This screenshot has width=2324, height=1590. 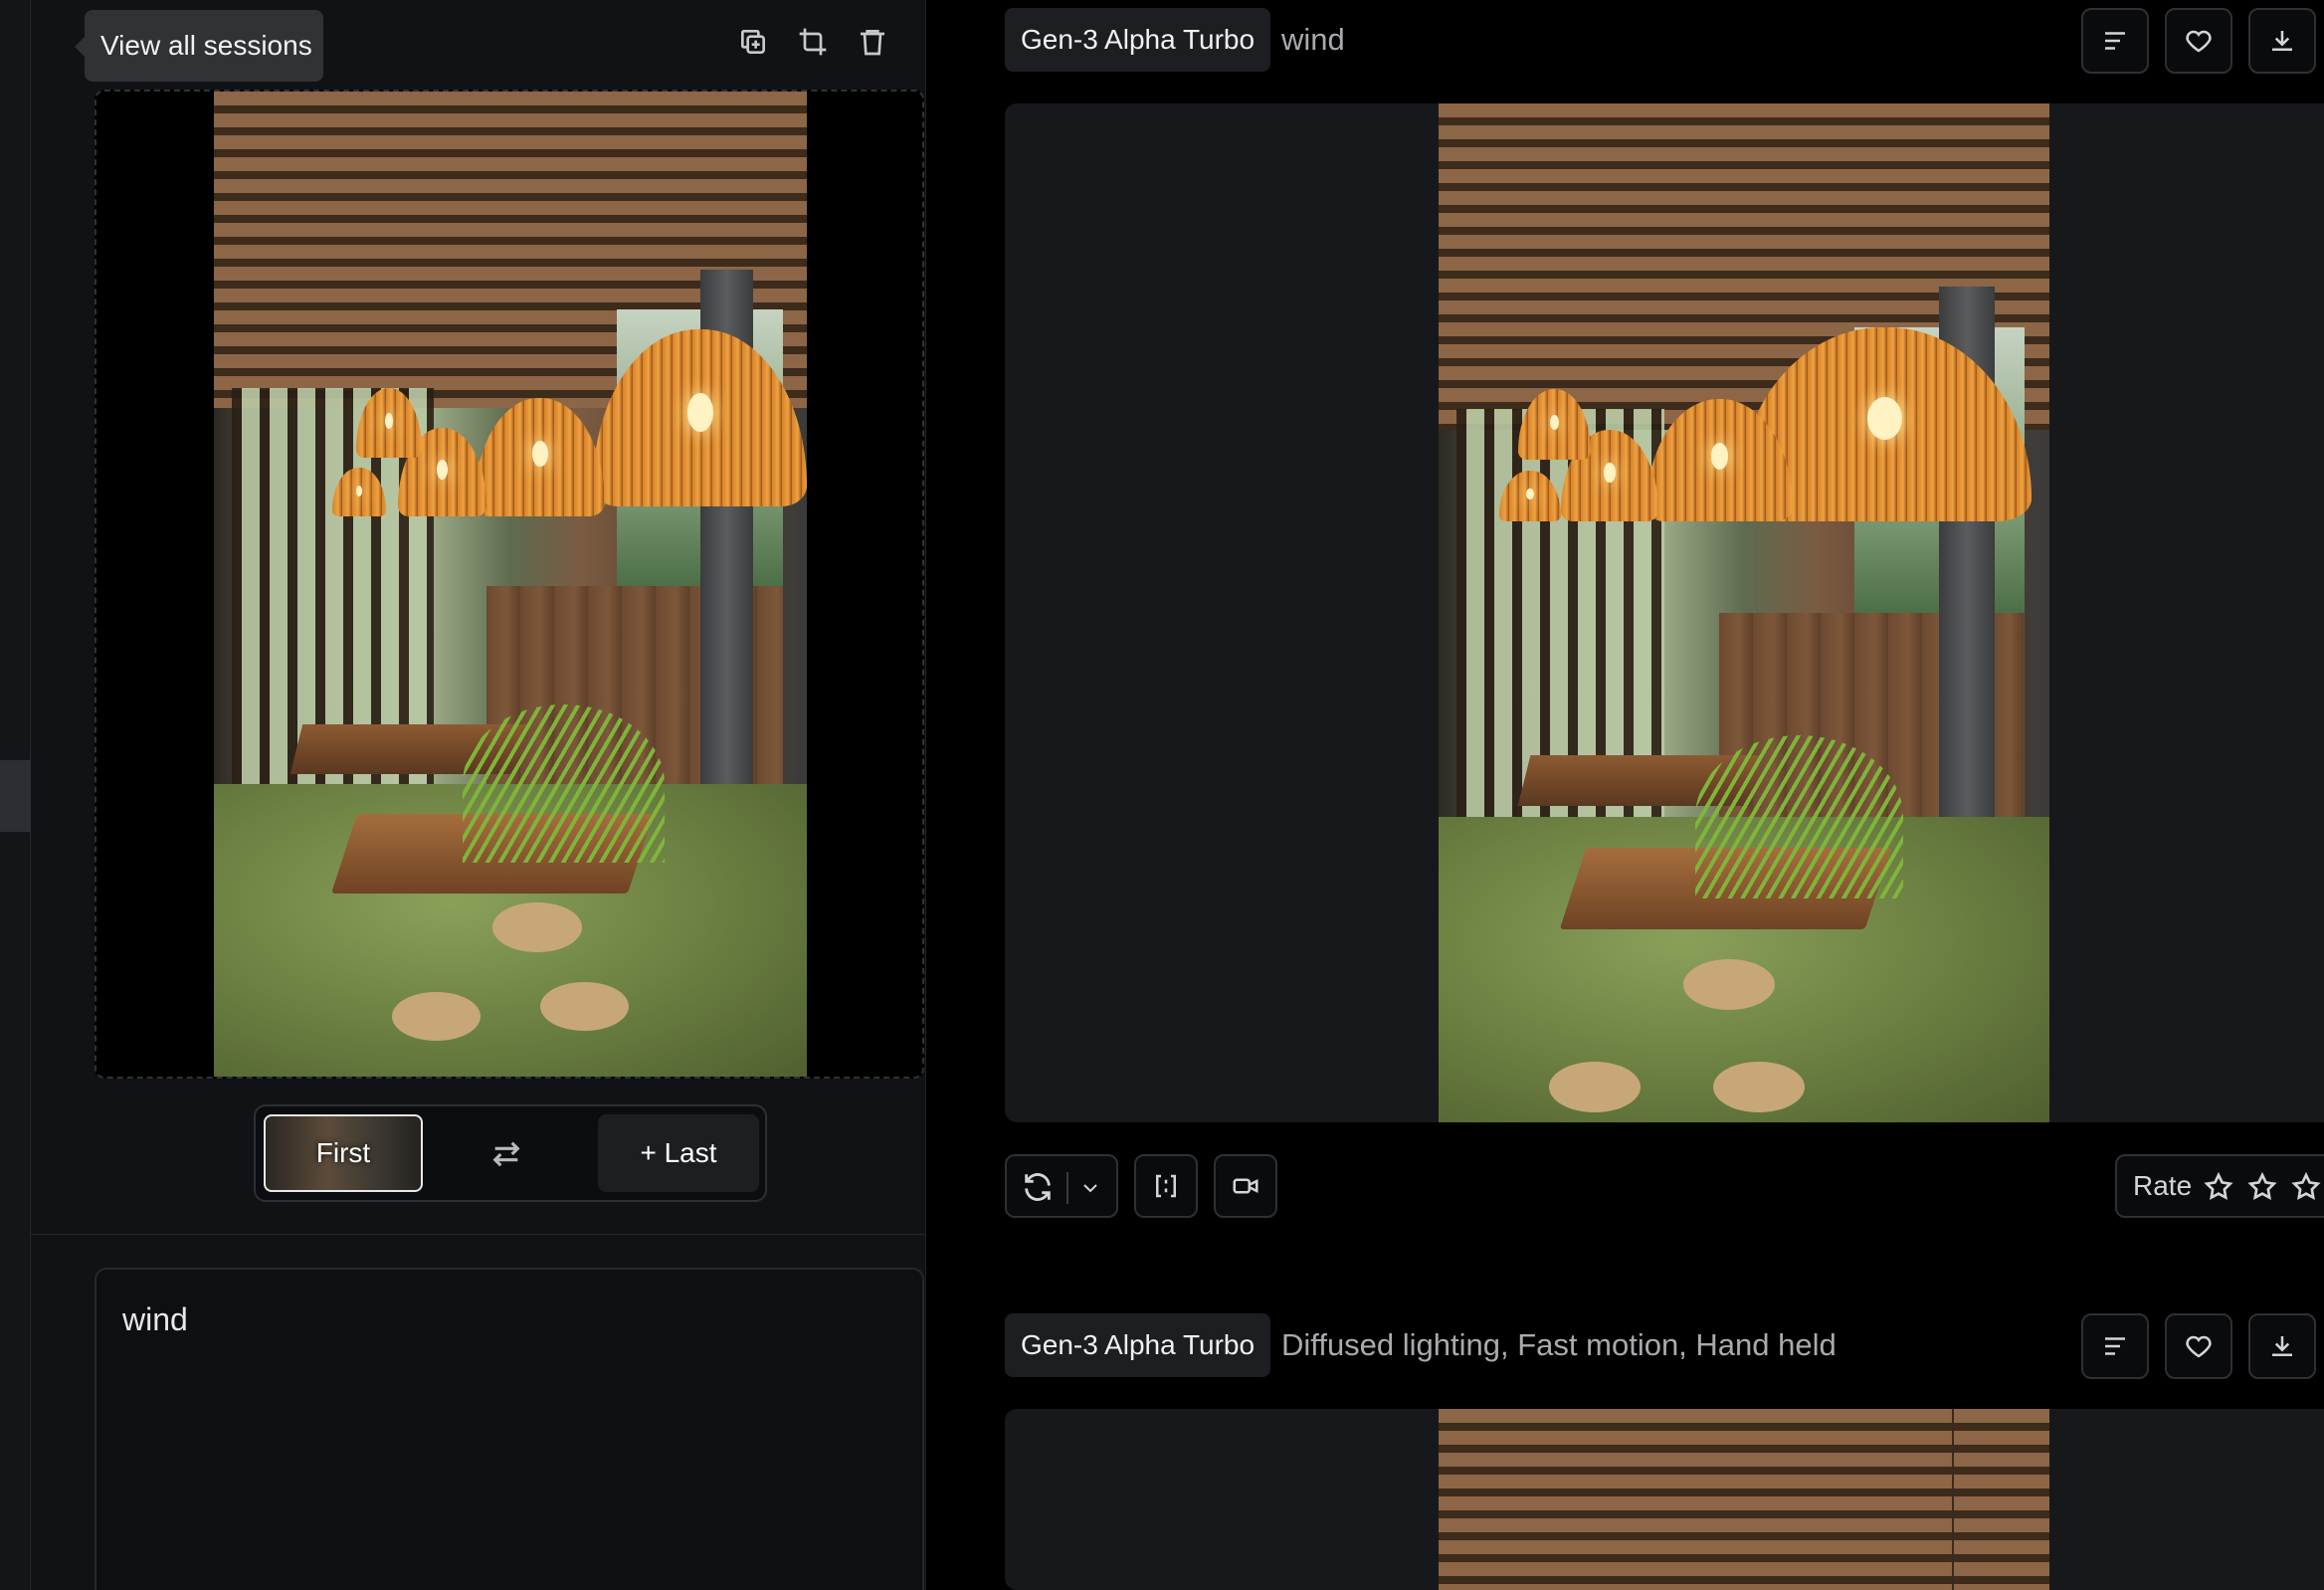 I want to click on extend-icon, so click(x=1166, y=1186).